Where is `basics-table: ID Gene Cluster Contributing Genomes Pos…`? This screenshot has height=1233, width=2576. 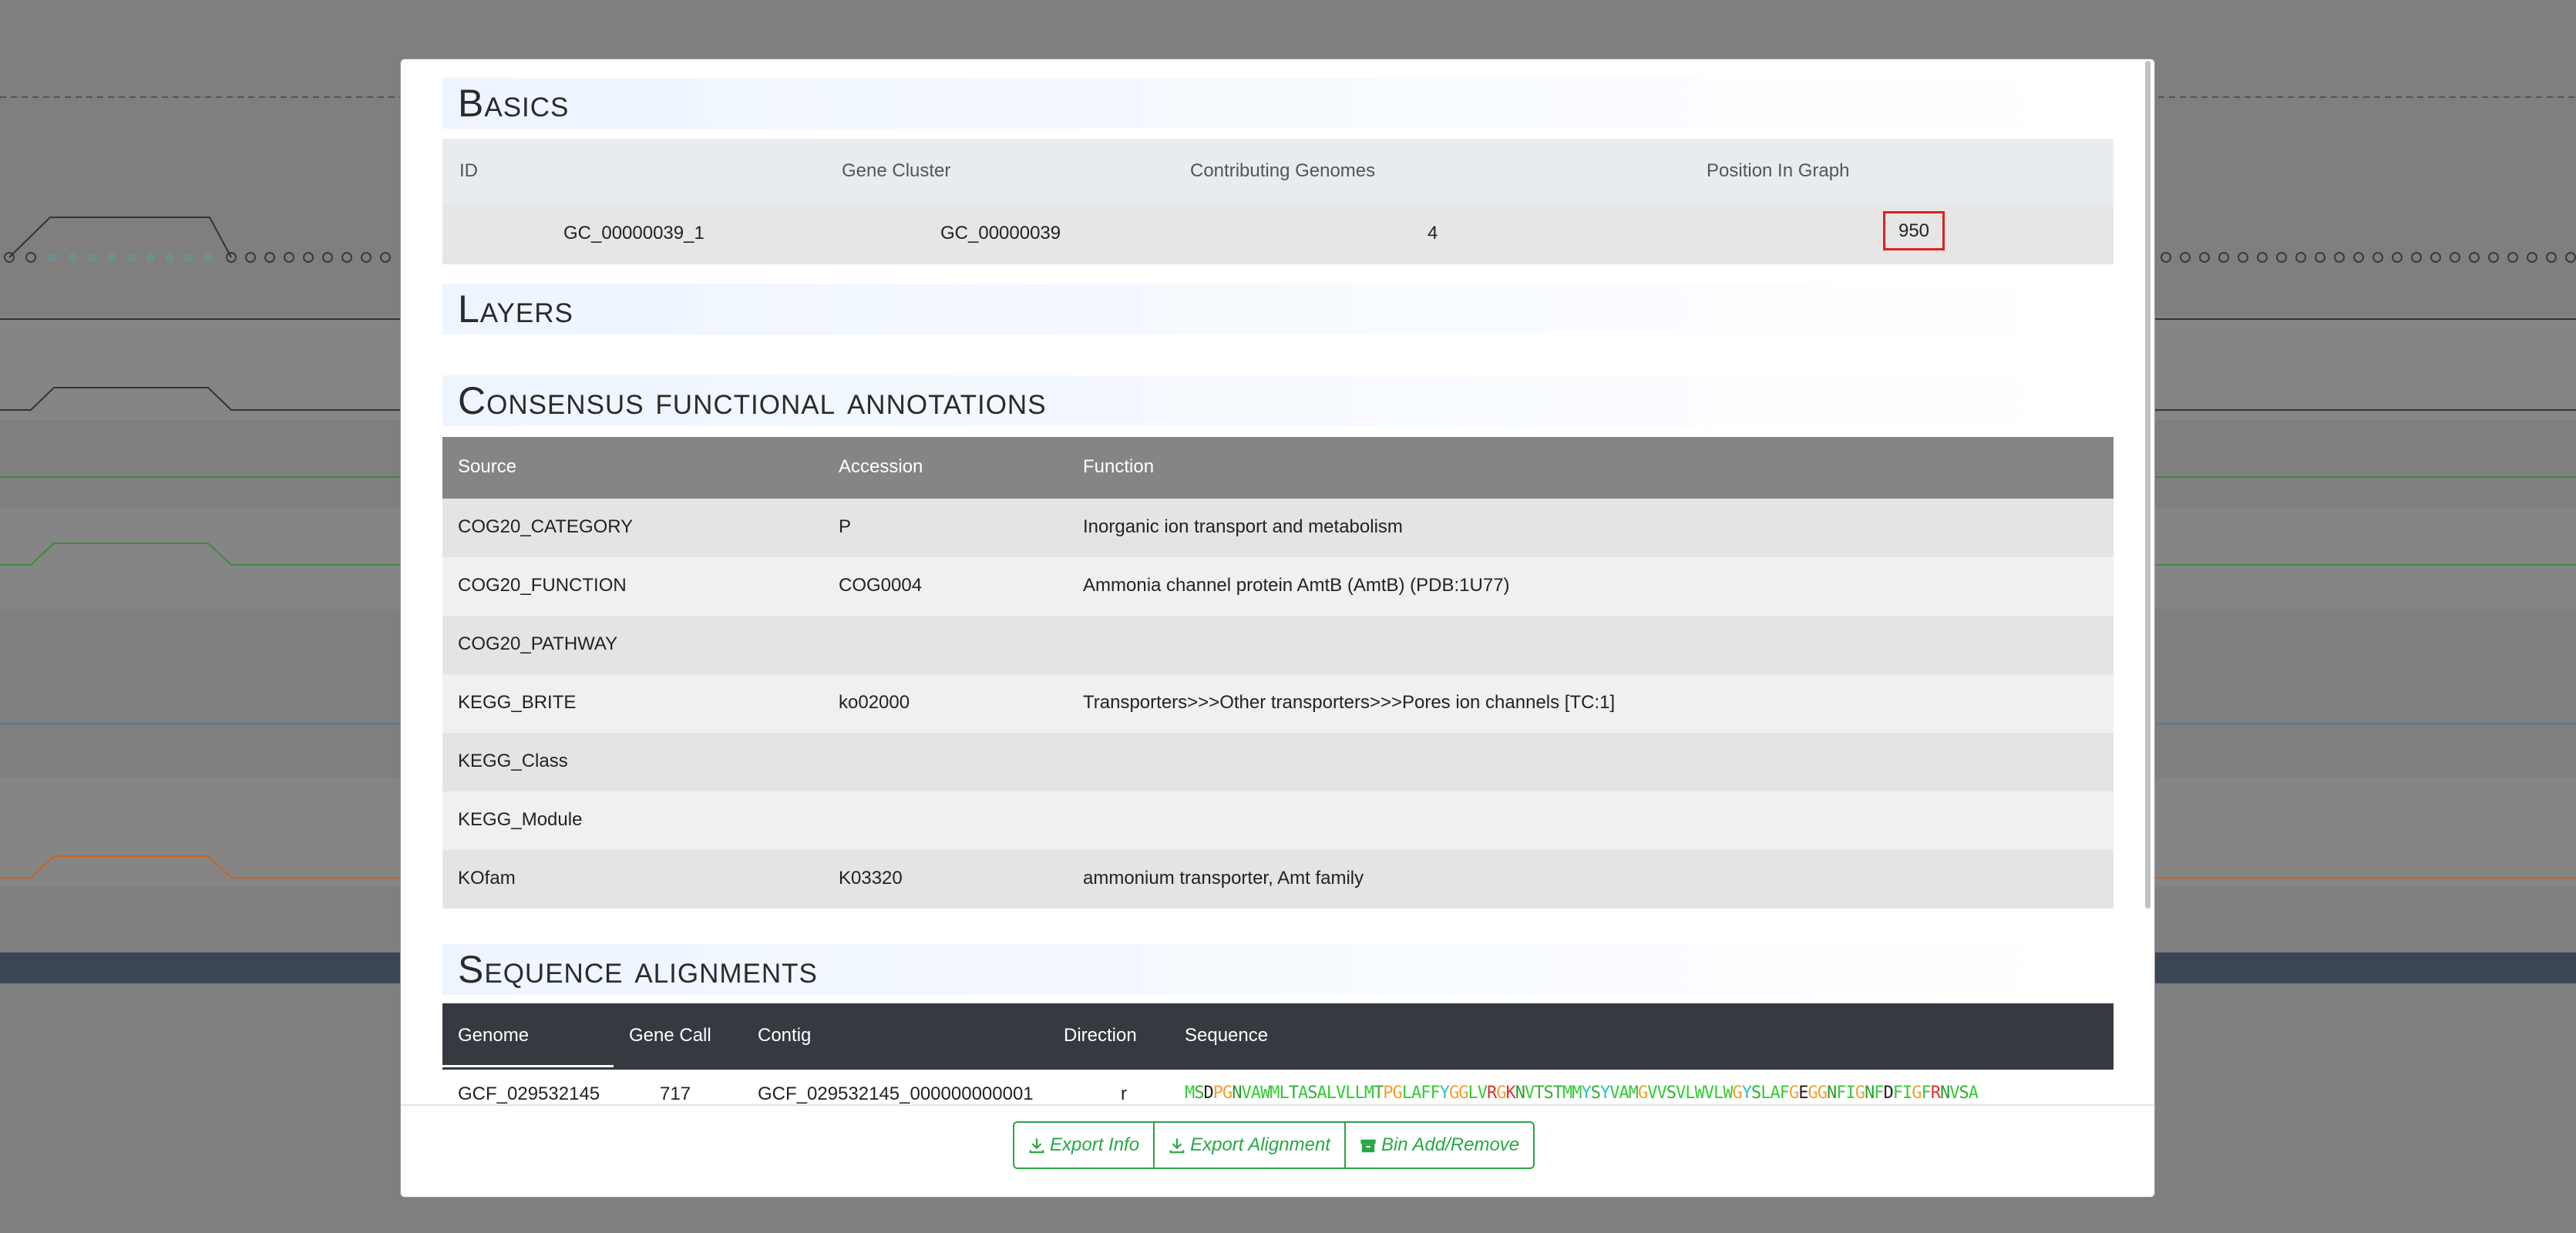
basics-table: ID Gene Cluster Contributing Genomes Pos… is located at coordinates (1278, 201).